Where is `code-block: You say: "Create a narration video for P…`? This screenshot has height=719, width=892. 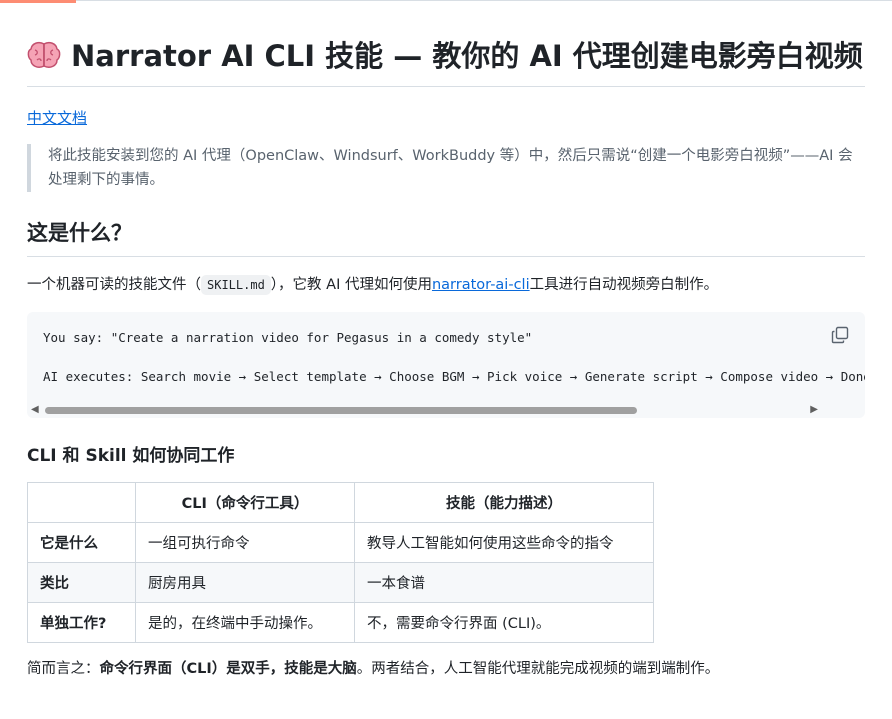
code-block: You say: "Create a narration video for P… is located at coordinates (446, 365).